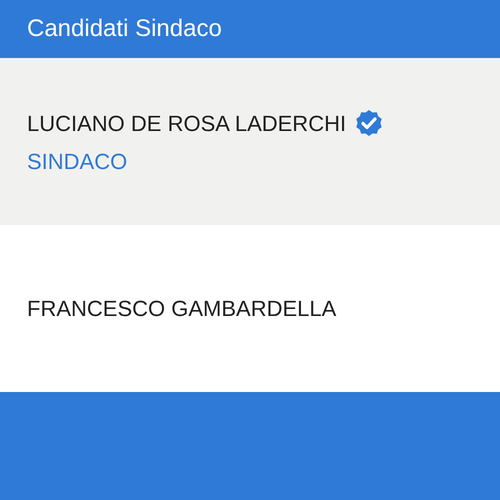 This screenshot has height=500, width=500. I want to click on header-title: Candidati Sindaco, so click(124, 29).